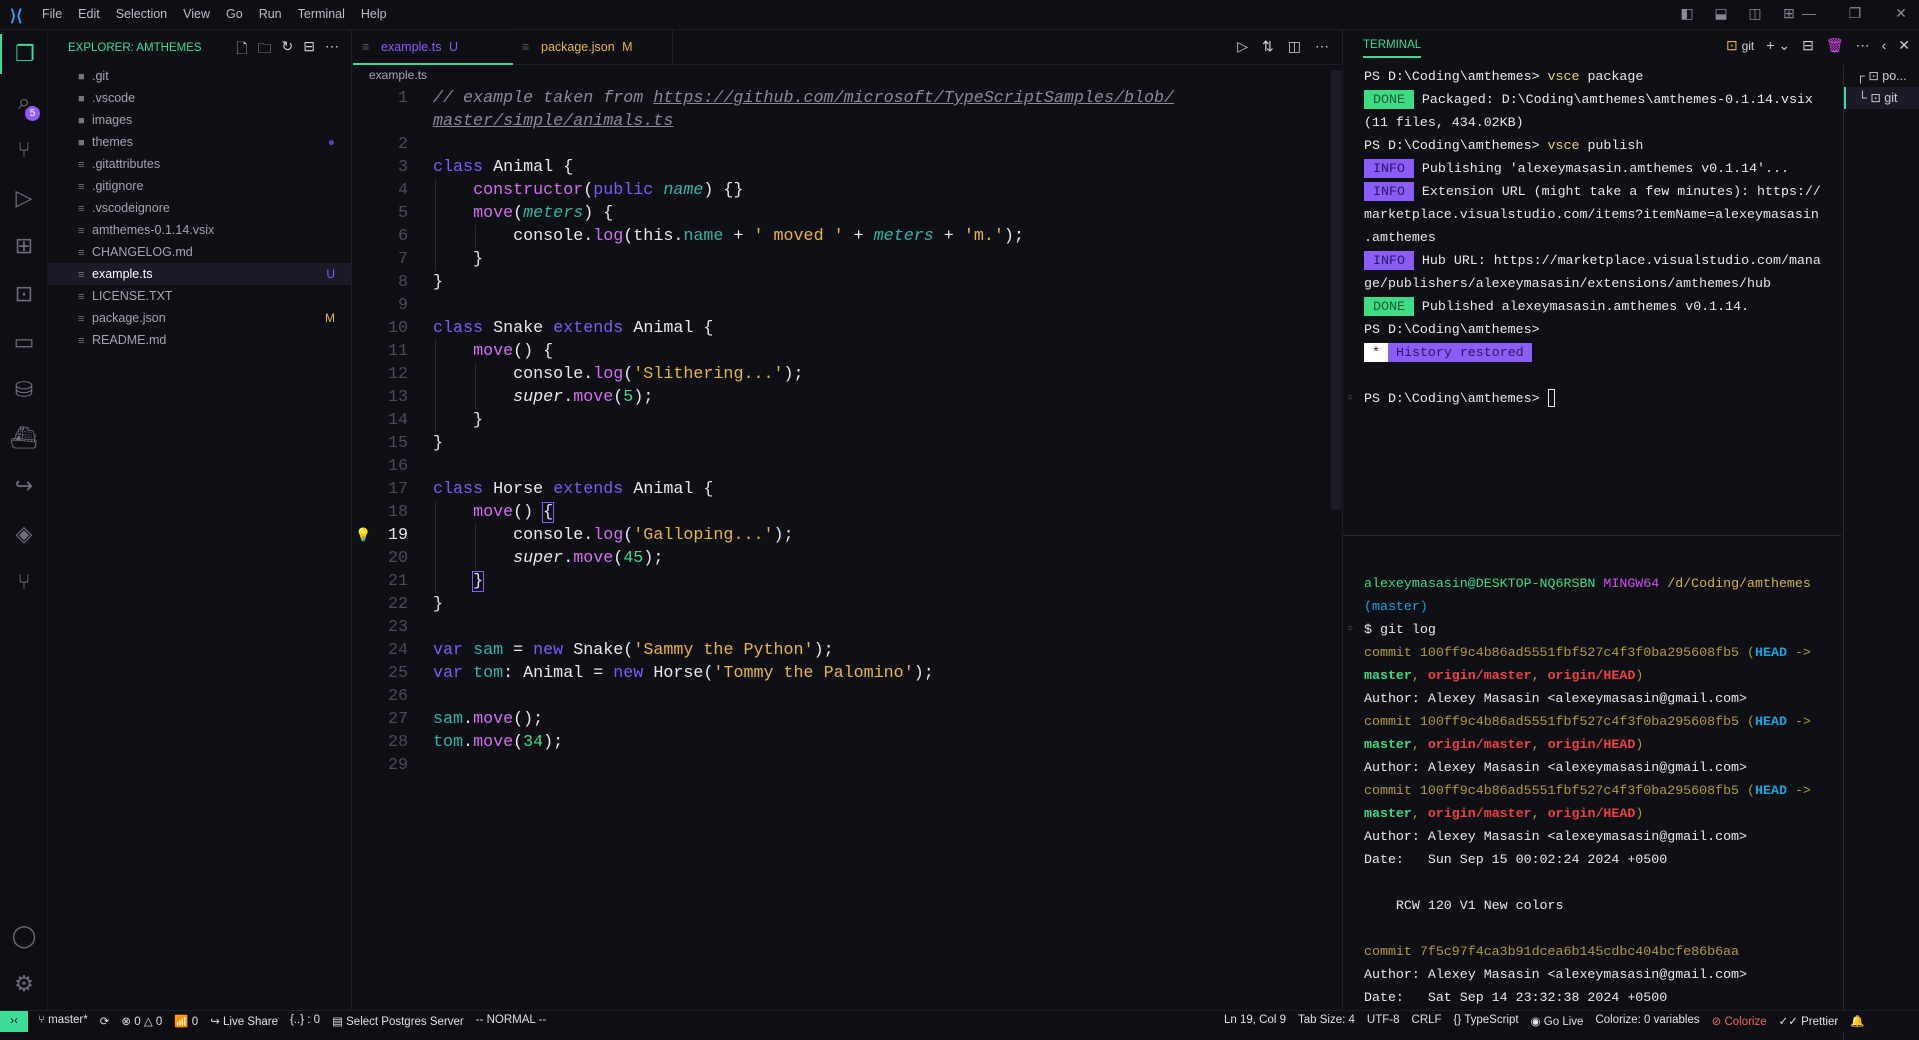 Image resolution: width=1919 pixels, height=1040 pixels. Describe the element at coordinates (840, 489) in the screenshot. I see `code-line: 17 class Horse extends Animal {` at that location.